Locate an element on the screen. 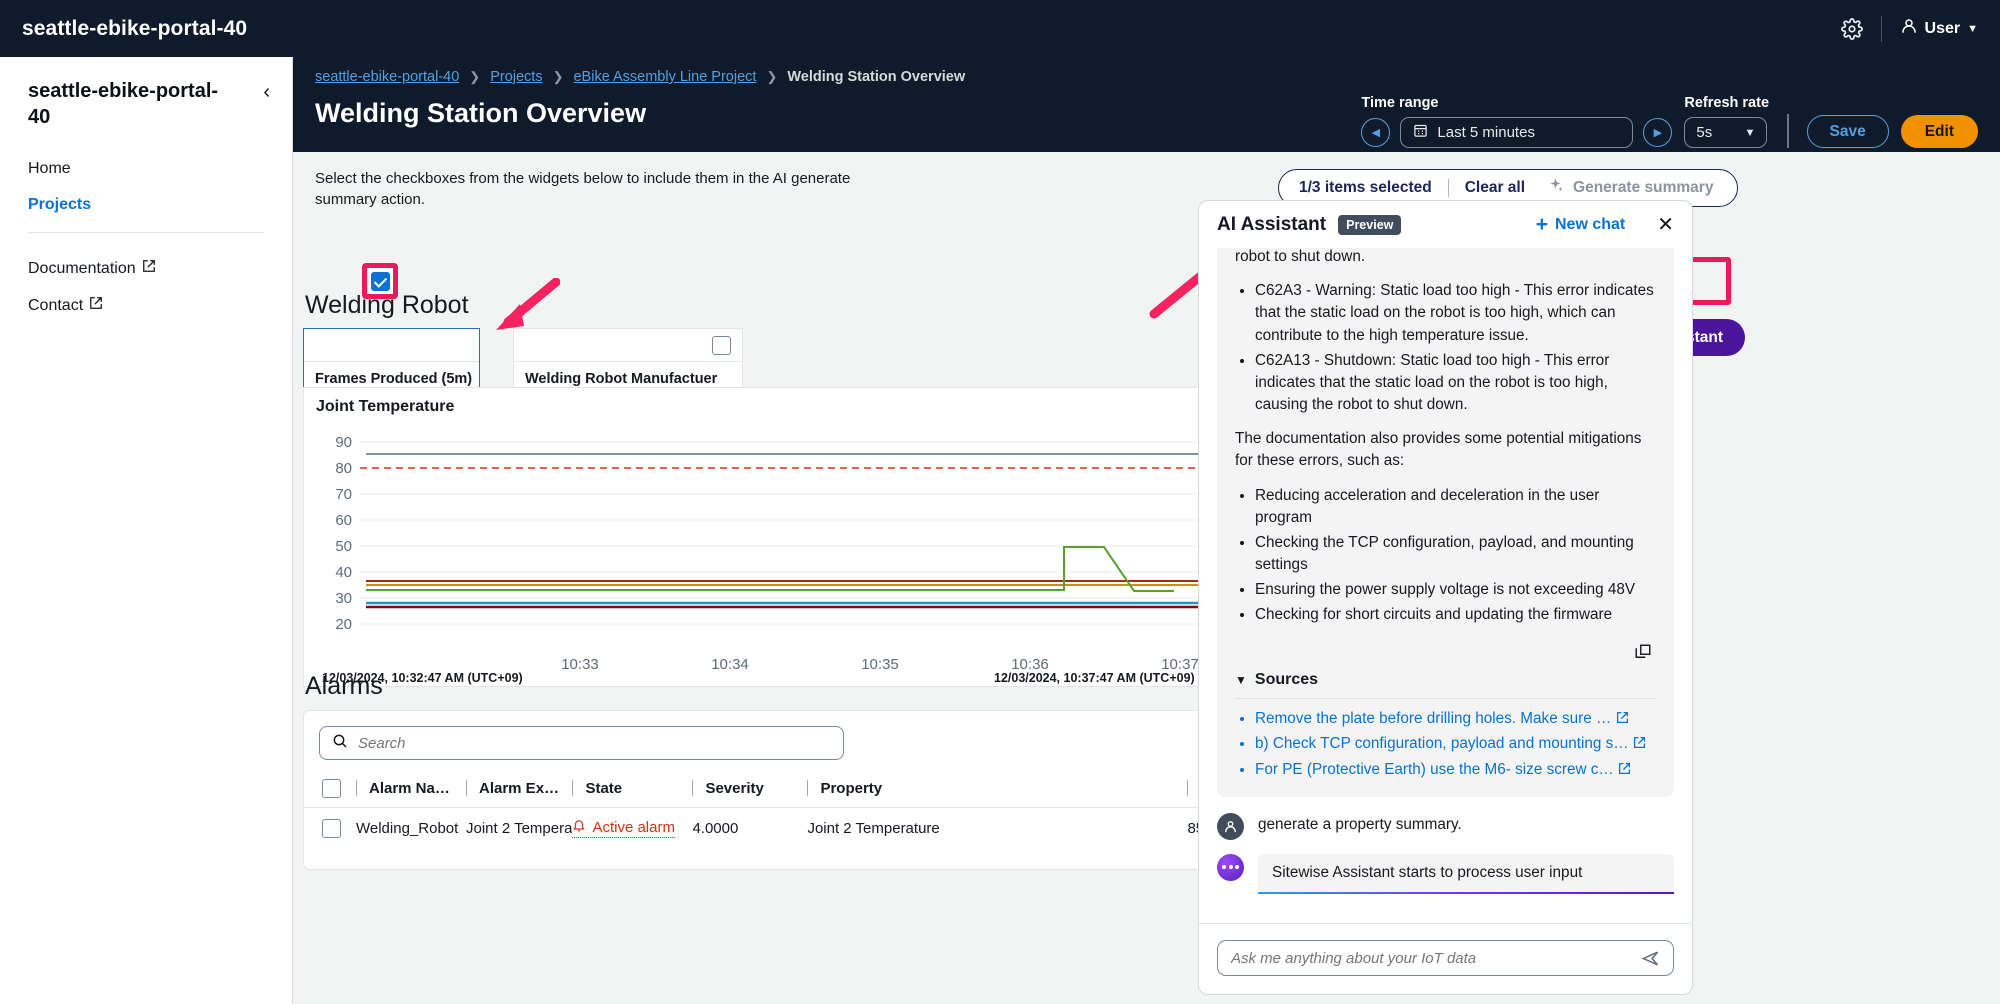 This screenshot has width=2000, height=1004. topbar-divider is located at coordinates (1881, 28).